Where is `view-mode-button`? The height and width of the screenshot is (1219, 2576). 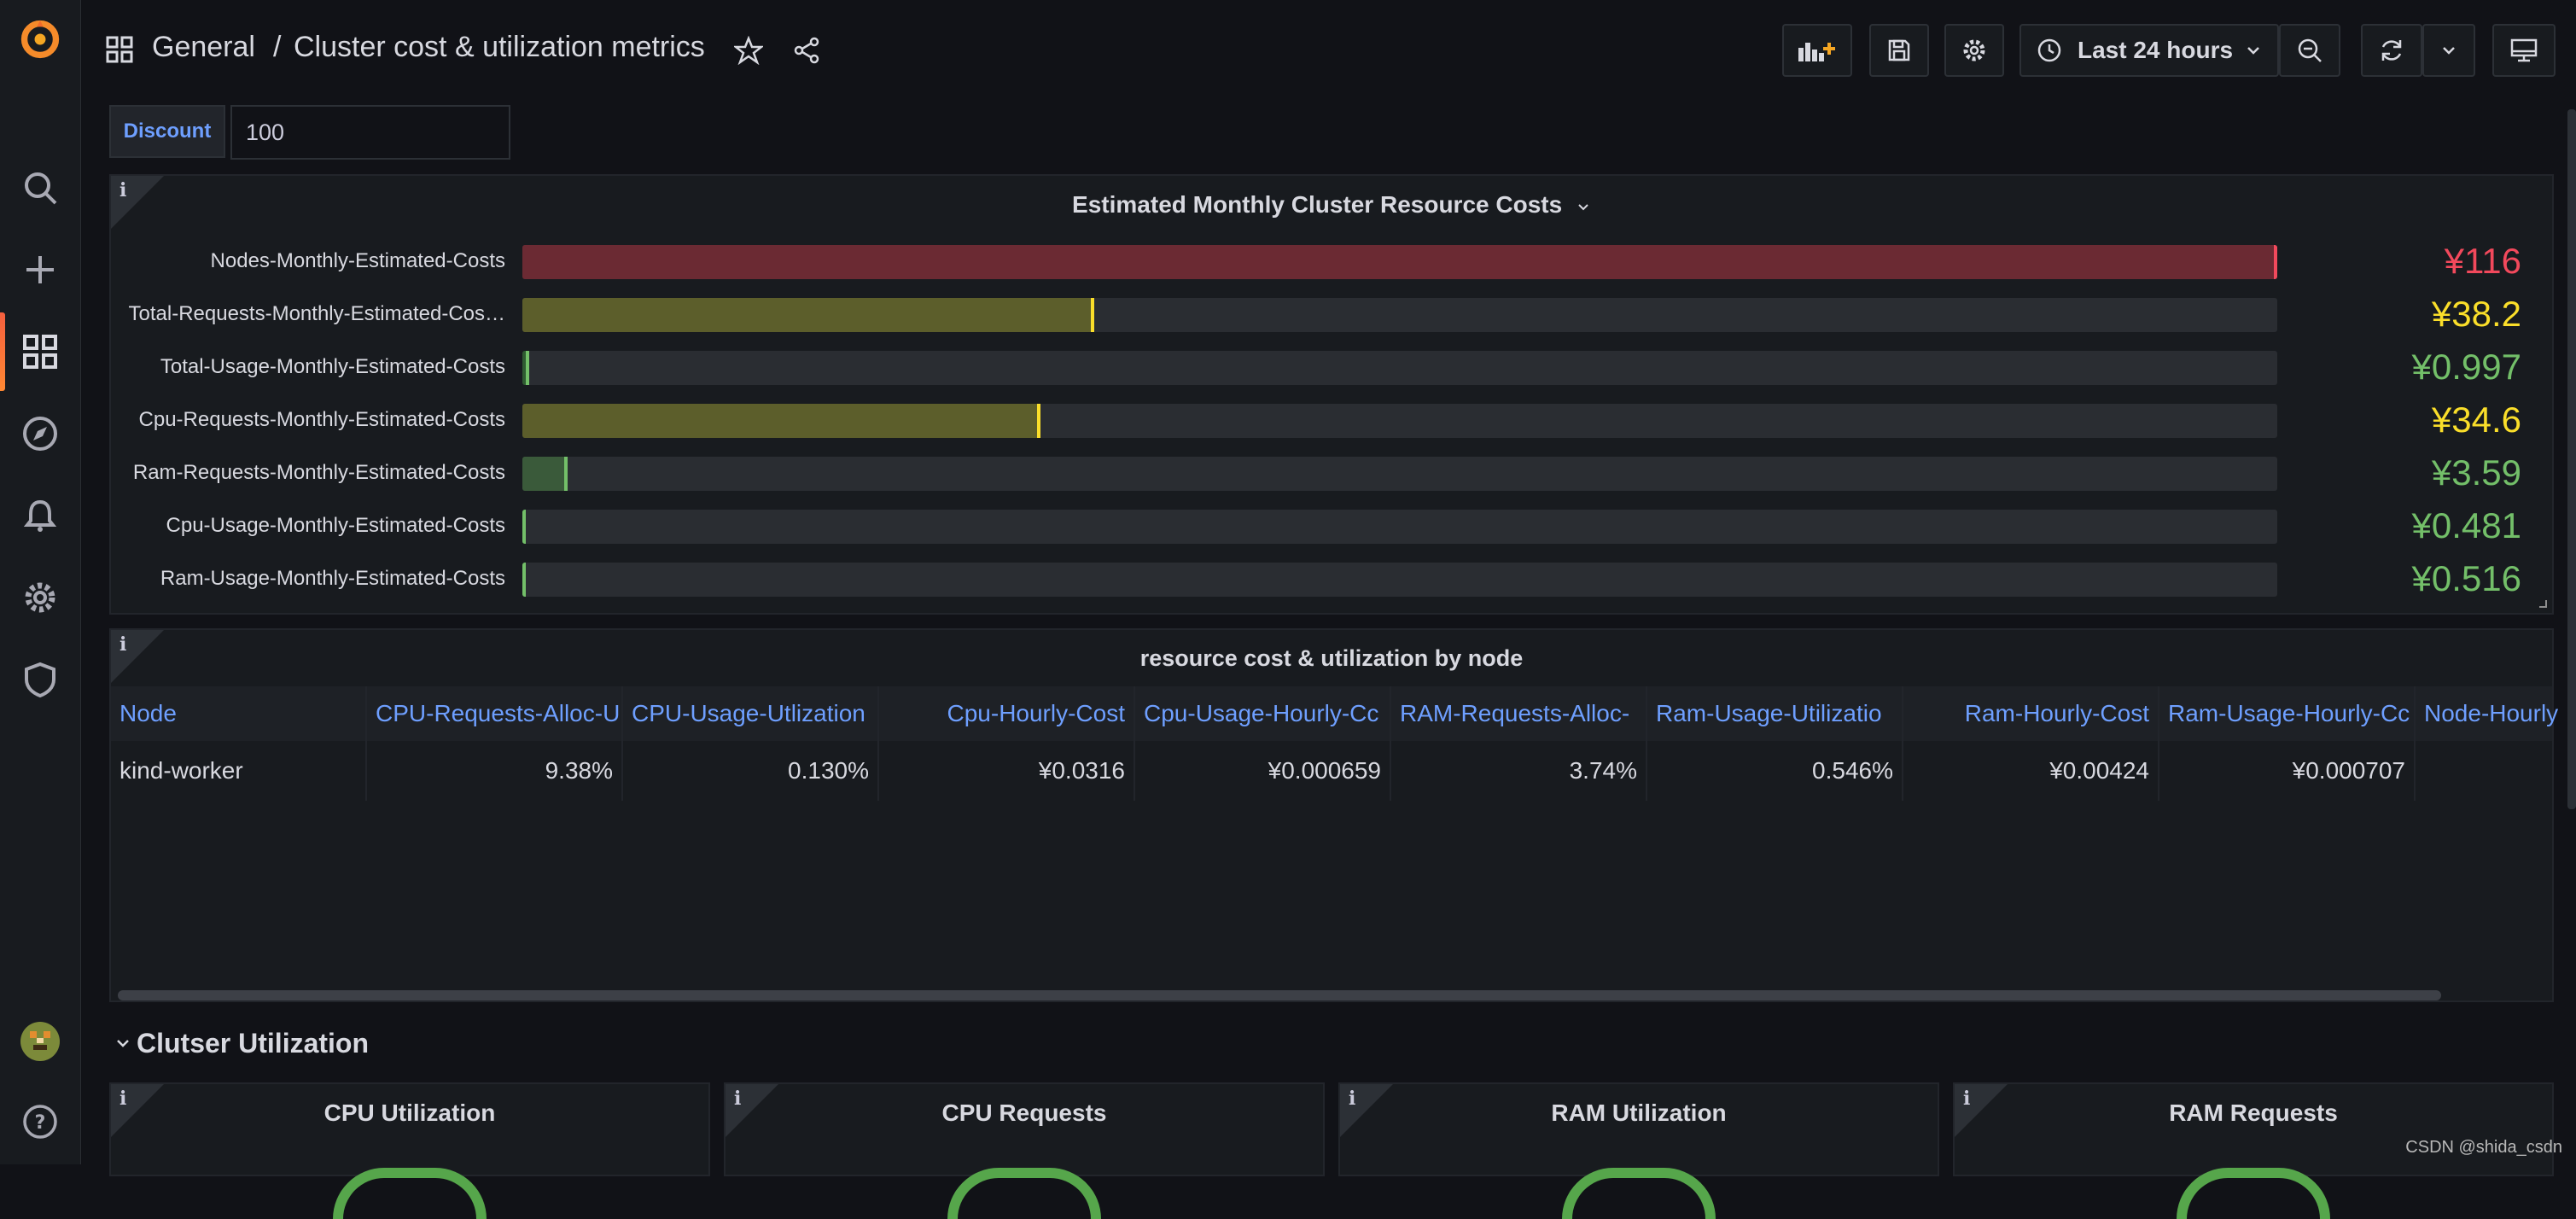
view-mode-button is located at coordinates (2524, 50).